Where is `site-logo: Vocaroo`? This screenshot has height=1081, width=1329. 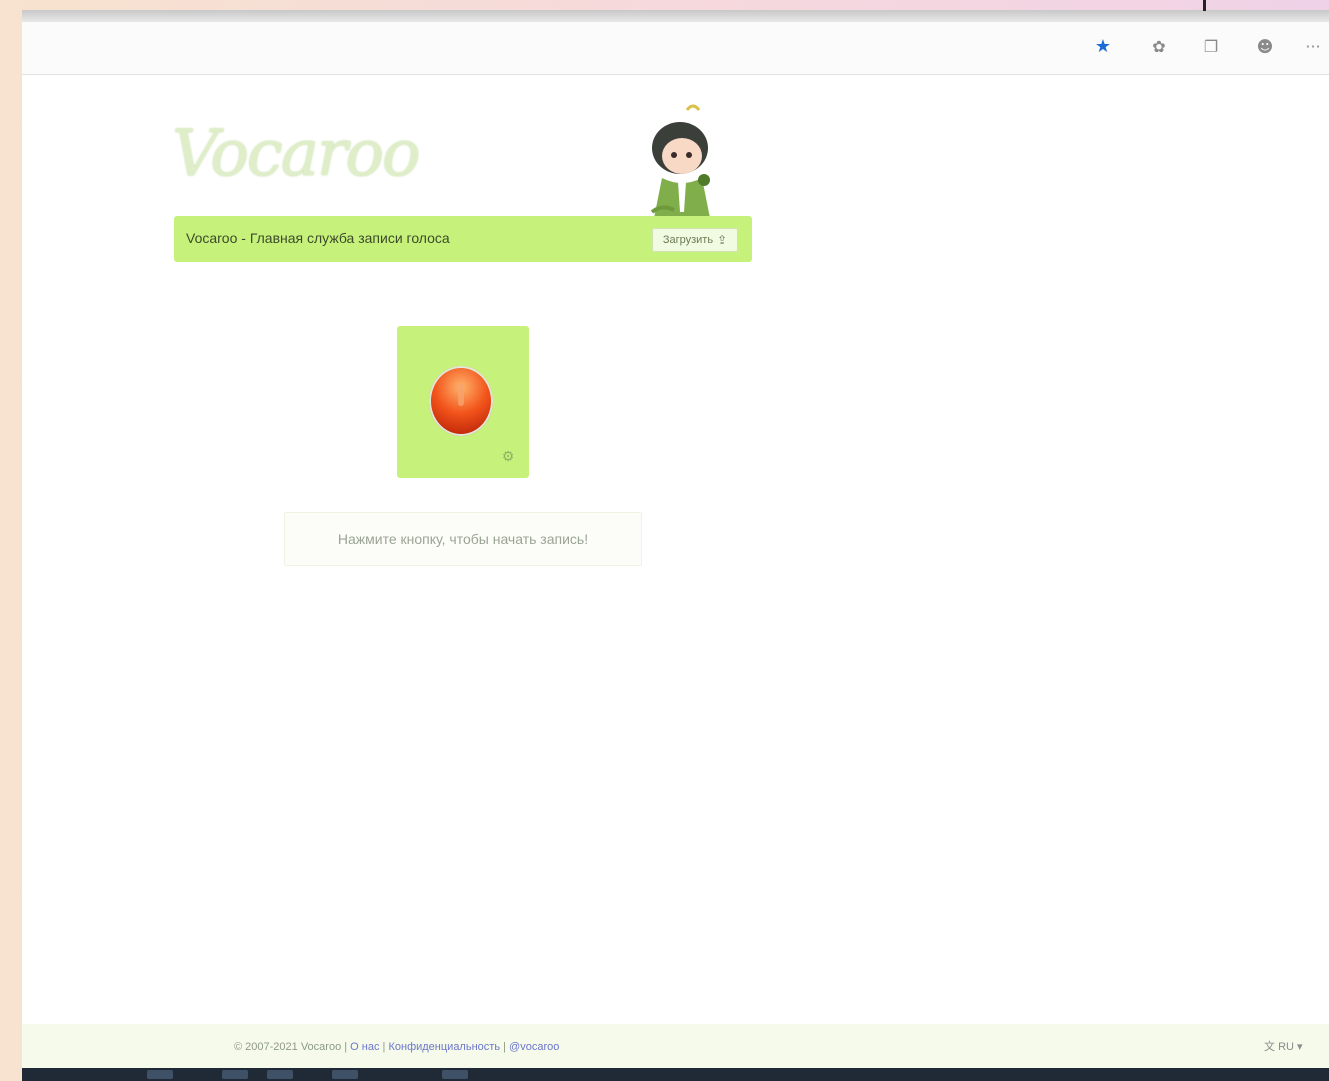 site-logo: Vocaroo is located at coordinates (296, 154).